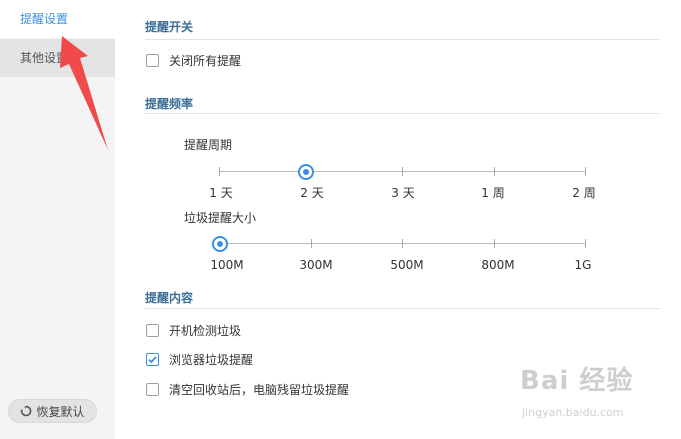 This screenshot has width=681, height=439. What do you see at coordinates (221, 193) in the screenshot?
I see `period-tick-label: 1 天` at bounding box center [221, 193].